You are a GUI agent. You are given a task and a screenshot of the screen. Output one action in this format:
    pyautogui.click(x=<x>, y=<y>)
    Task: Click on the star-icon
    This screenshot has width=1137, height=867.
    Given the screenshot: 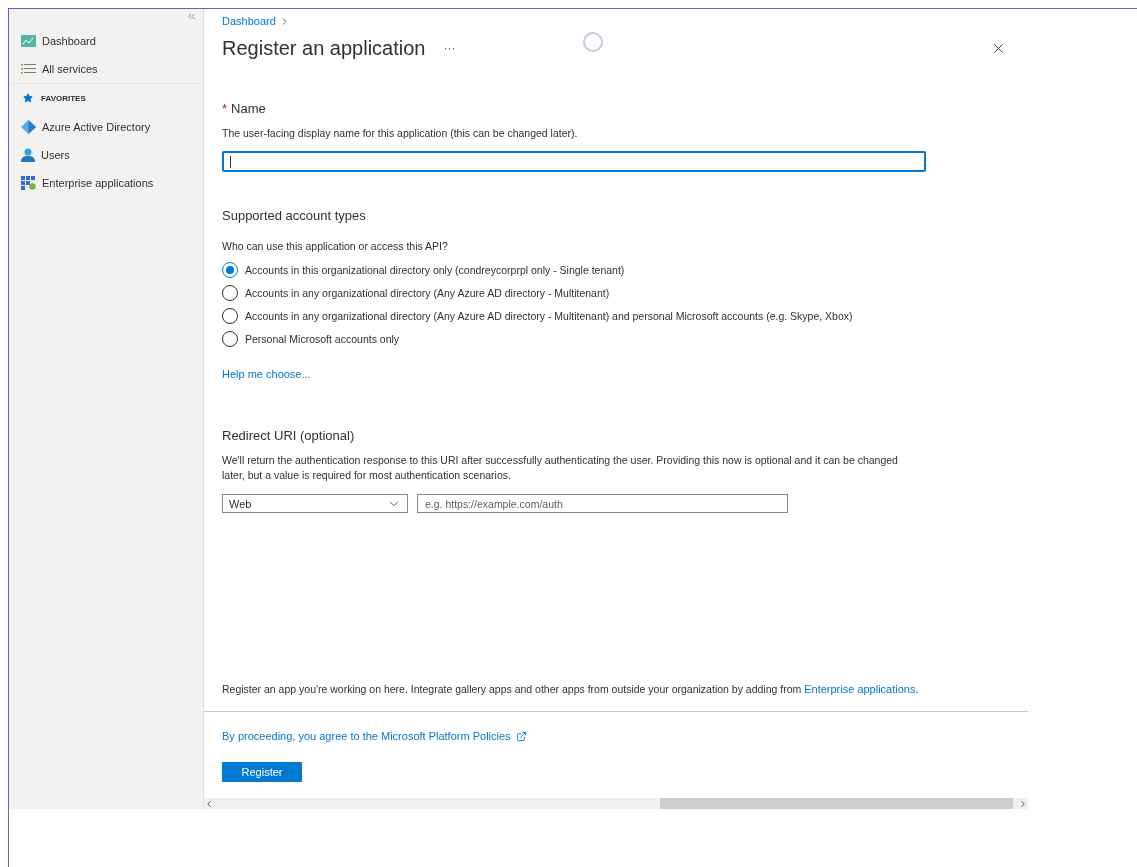 What is the action you would take?
    pyautogui.click(x=28, y=98)
    